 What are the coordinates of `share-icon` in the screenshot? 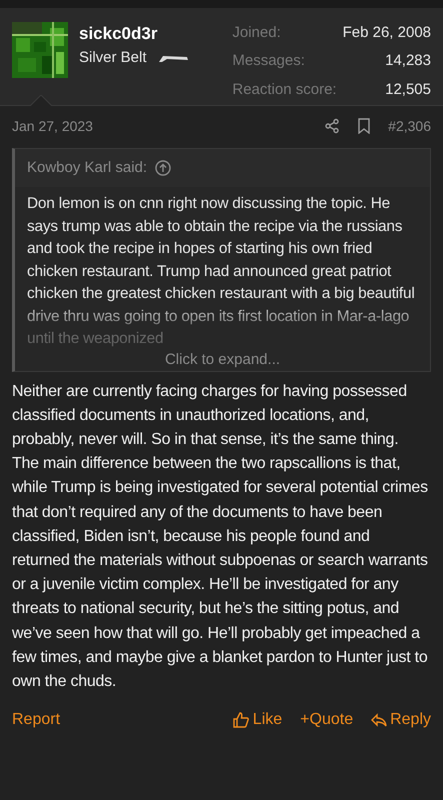 It's located at (332, 126).